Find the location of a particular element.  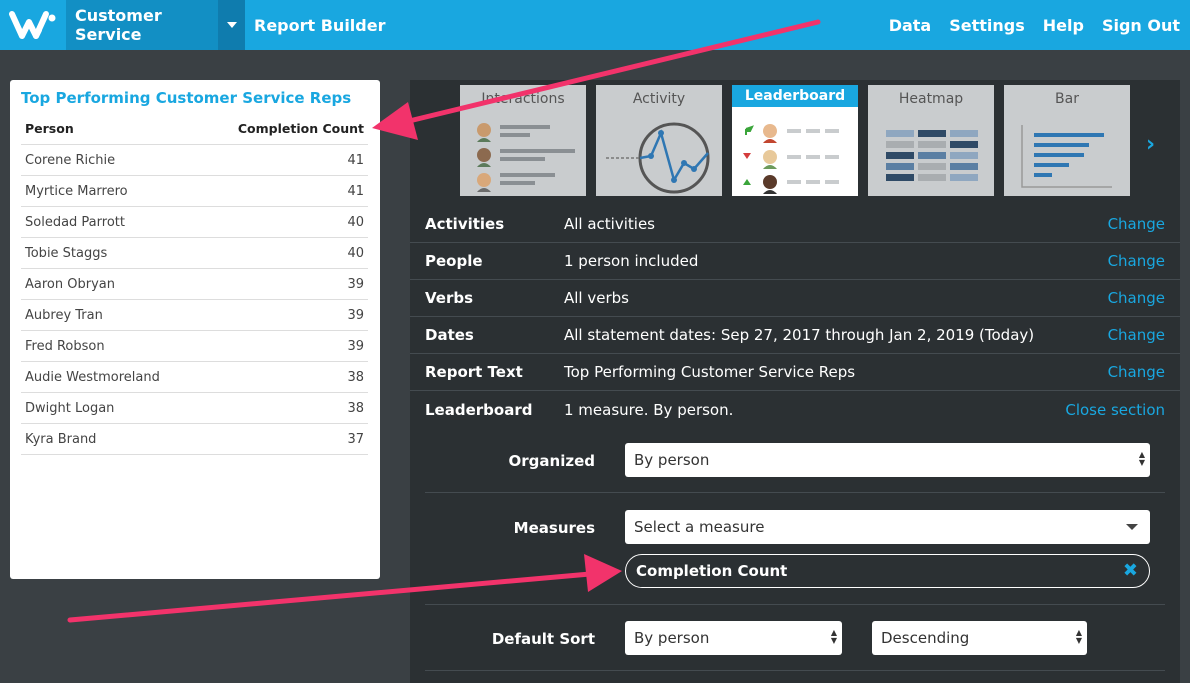

breadcrumb-customer-service: Customer Service is located at coordinates (142, 25).